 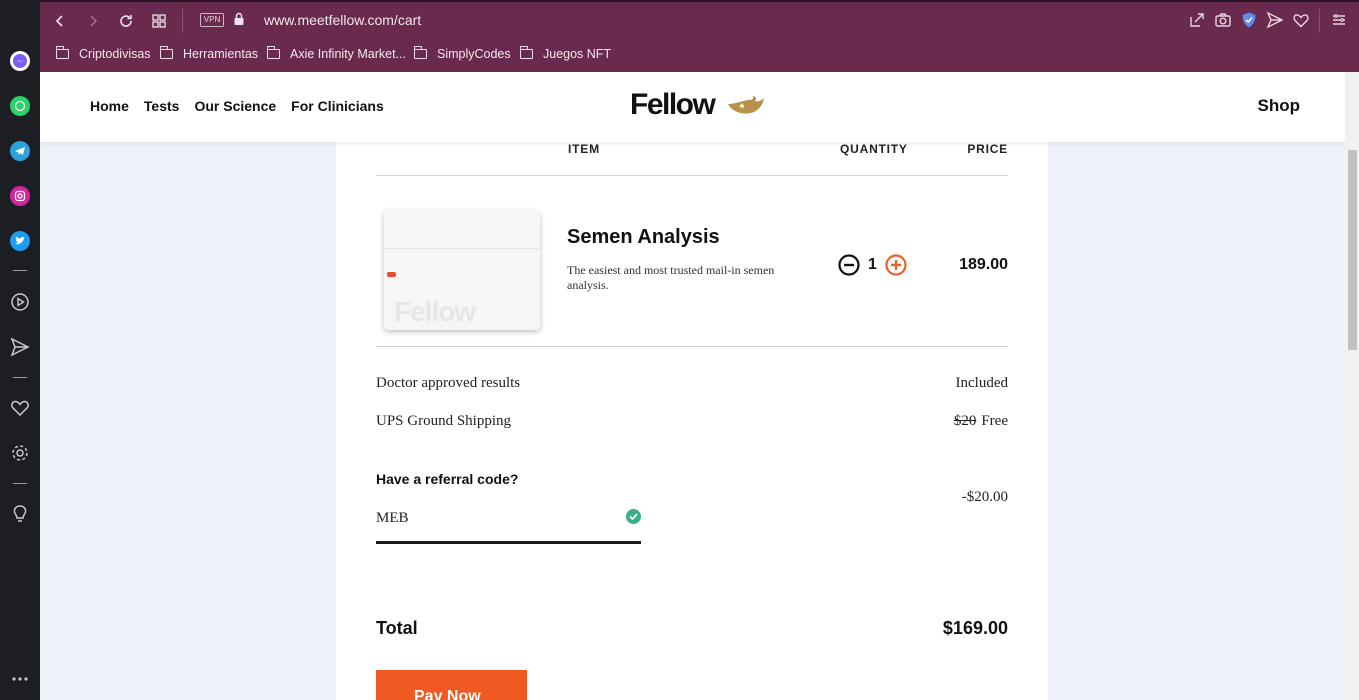 What do you see at coordinates (994, 421) in the screenshot?
I see `shipping-free-label: Free` at bounding box center [994, 421].